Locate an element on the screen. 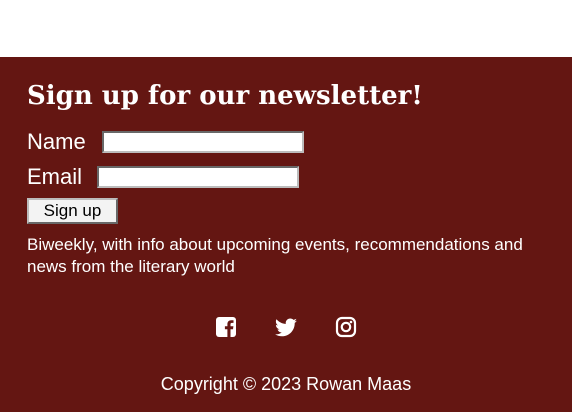  facebook-icon is located at coordinates (226, 327).